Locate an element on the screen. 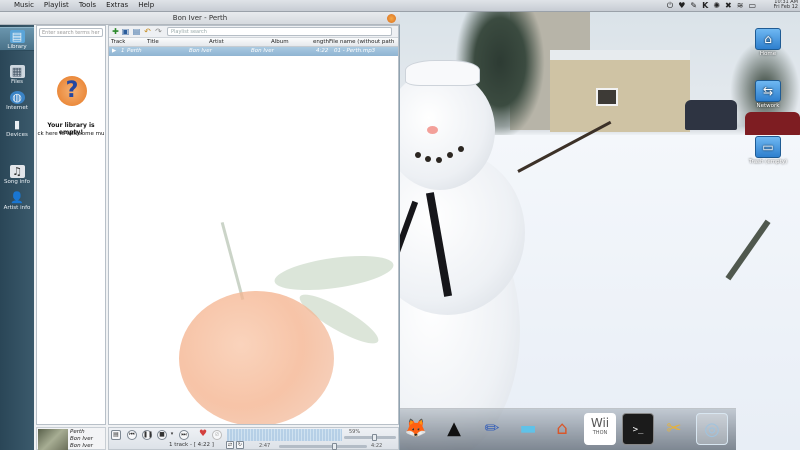  sidebar-item-label: Files is located at coordinates (17, 82).